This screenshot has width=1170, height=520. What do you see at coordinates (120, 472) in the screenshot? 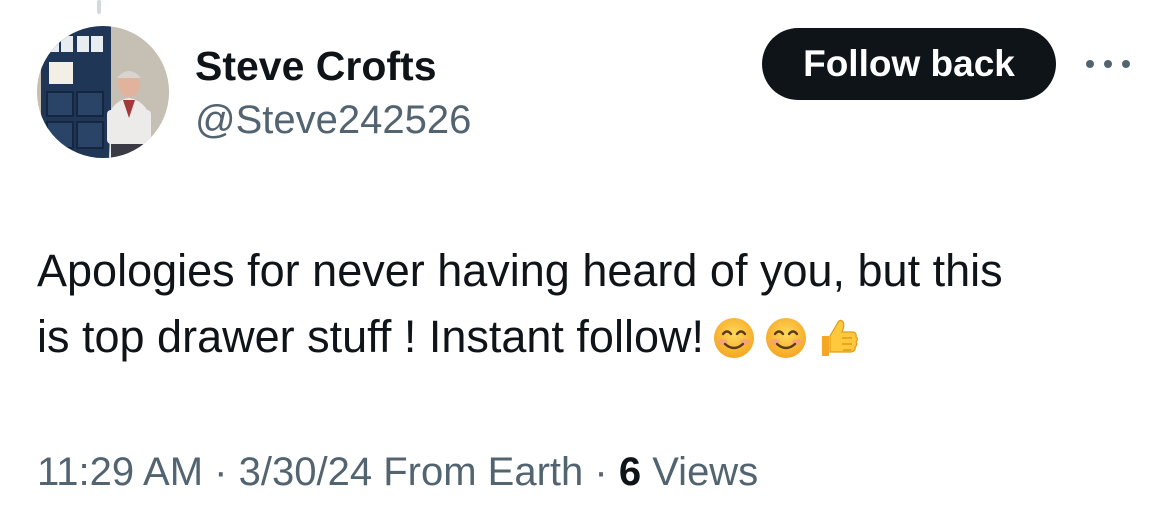
I see `tweet-time: 11:29 AM` at bounding box center [120, 472].